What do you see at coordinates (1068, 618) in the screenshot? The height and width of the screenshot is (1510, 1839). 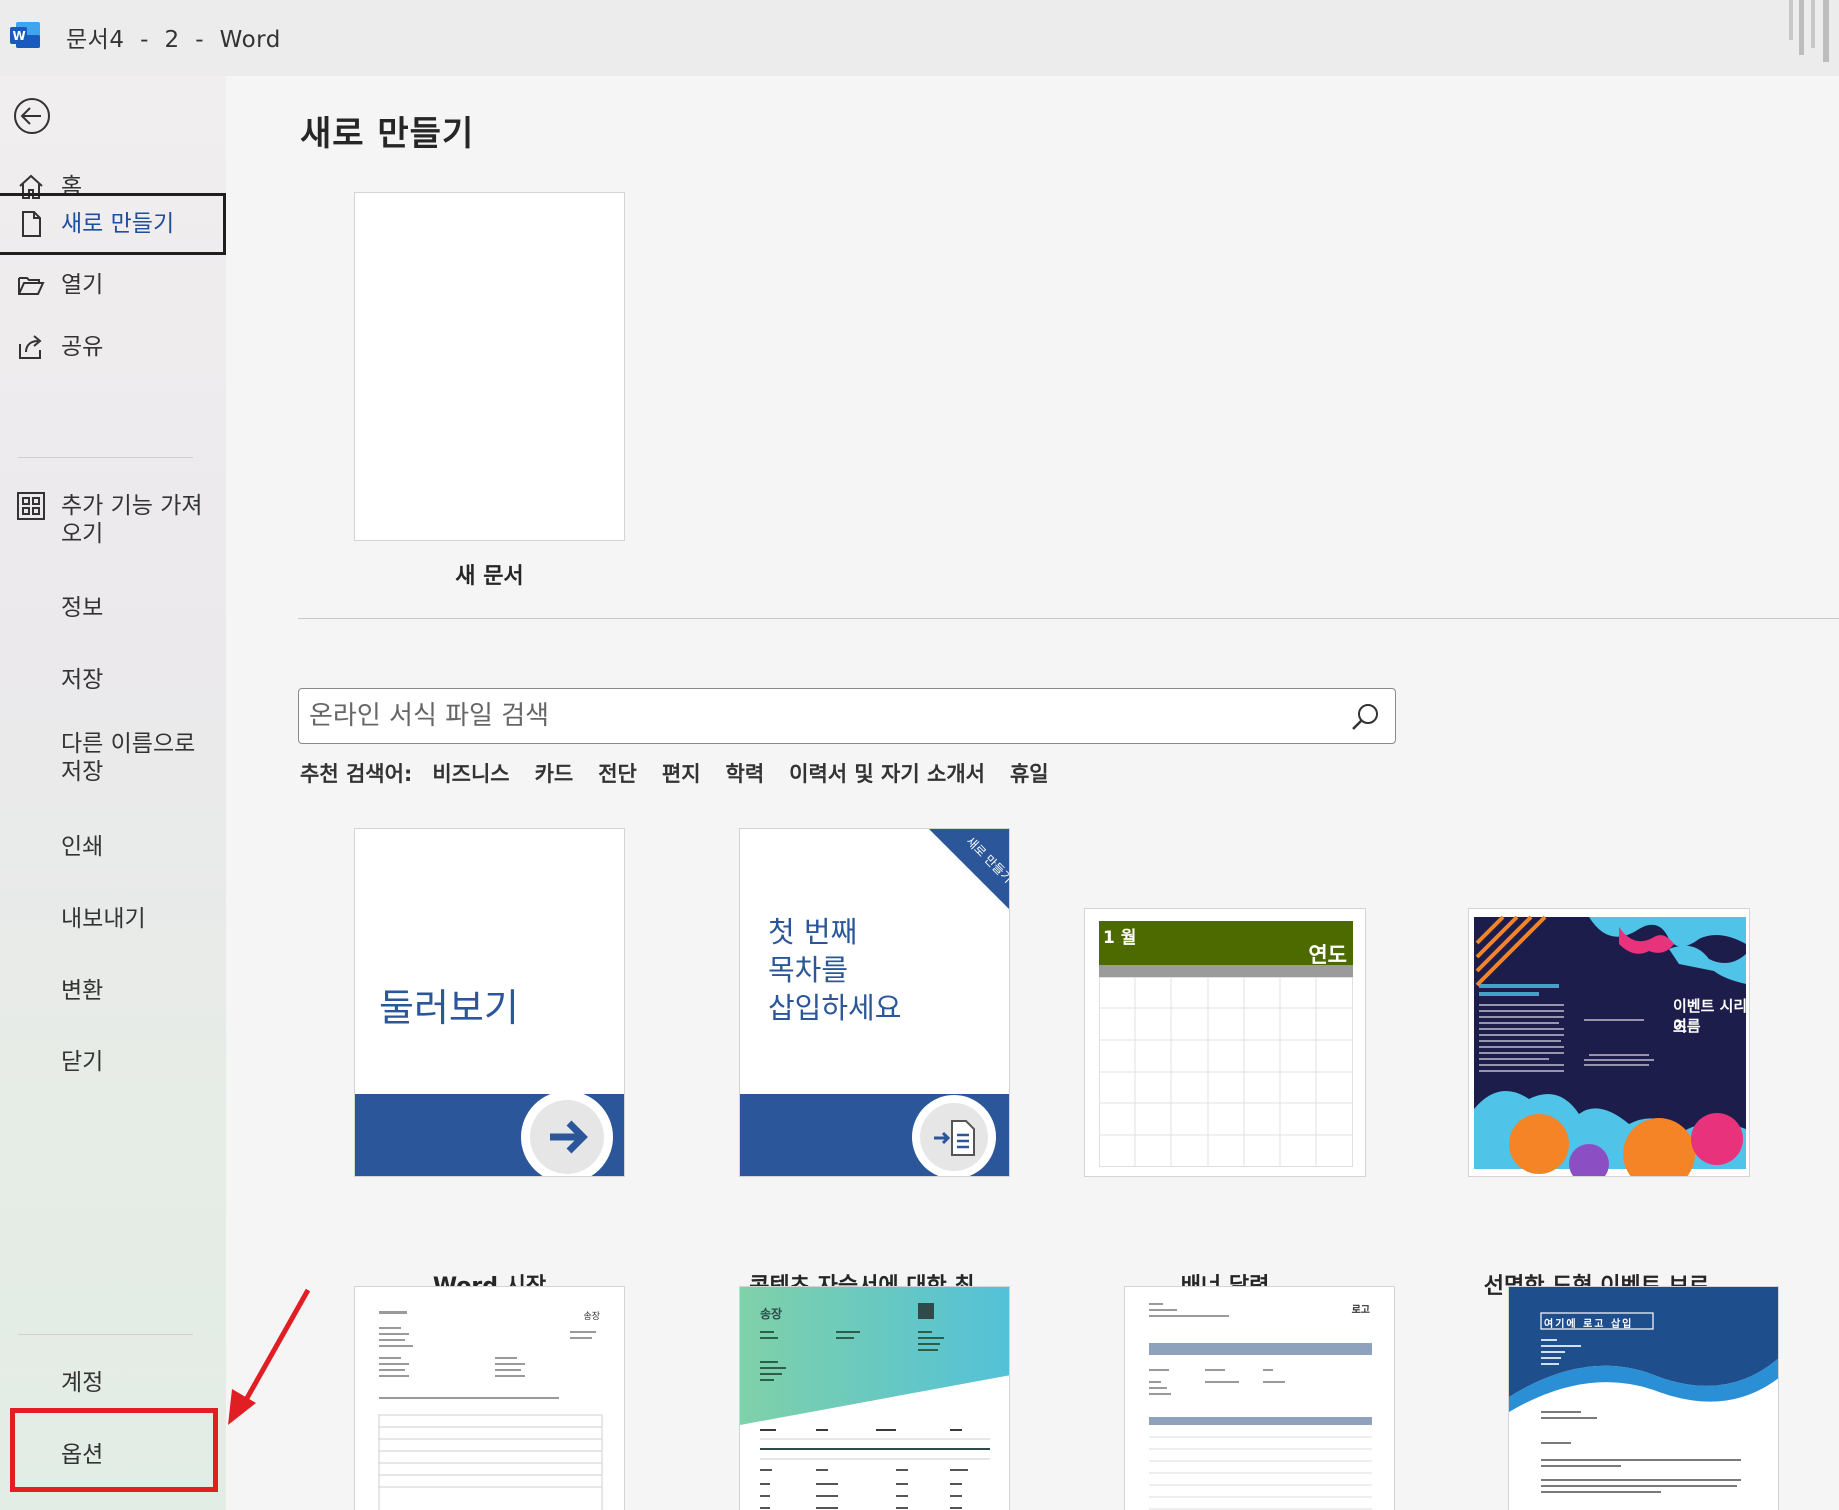 I see `section-divider` at bounding box center [1068, 618].